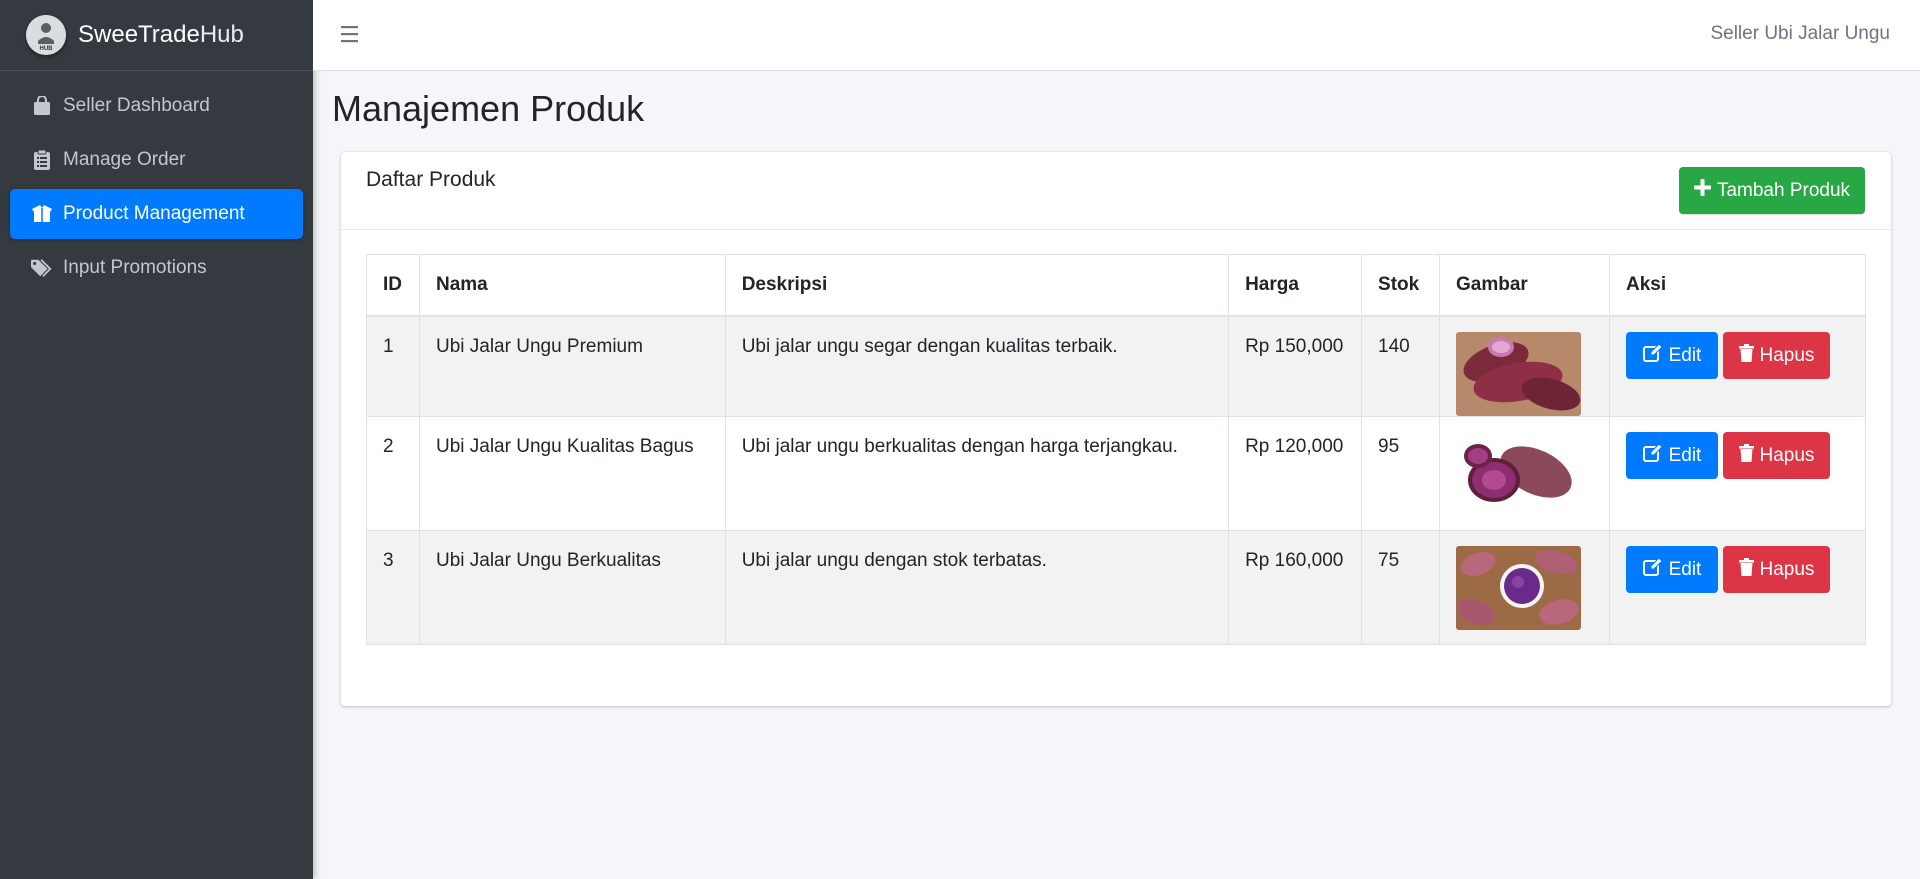 Image resolution: width=1920 pixels, height=879 pixels. I want to click on card-title: Daftar Produk, so click(431, 179).